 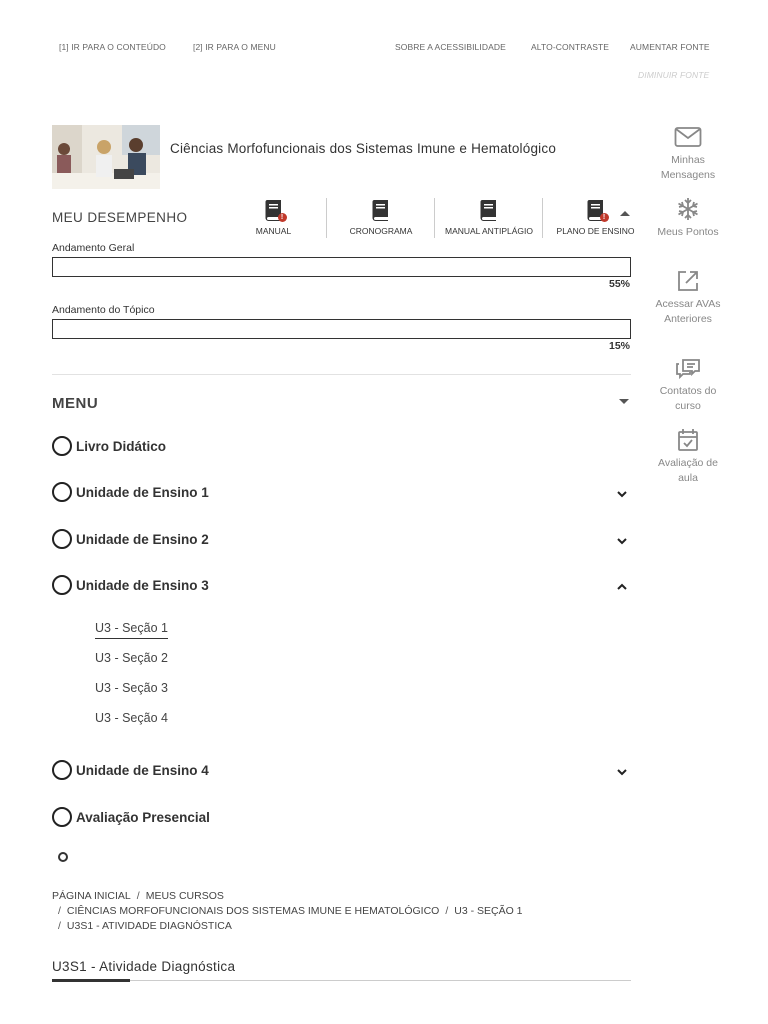 What do you see at coordinates (381, 231) in the screenshot?
I see `tool-label: CRONOGRAMA` at bounding box center [381, 231].